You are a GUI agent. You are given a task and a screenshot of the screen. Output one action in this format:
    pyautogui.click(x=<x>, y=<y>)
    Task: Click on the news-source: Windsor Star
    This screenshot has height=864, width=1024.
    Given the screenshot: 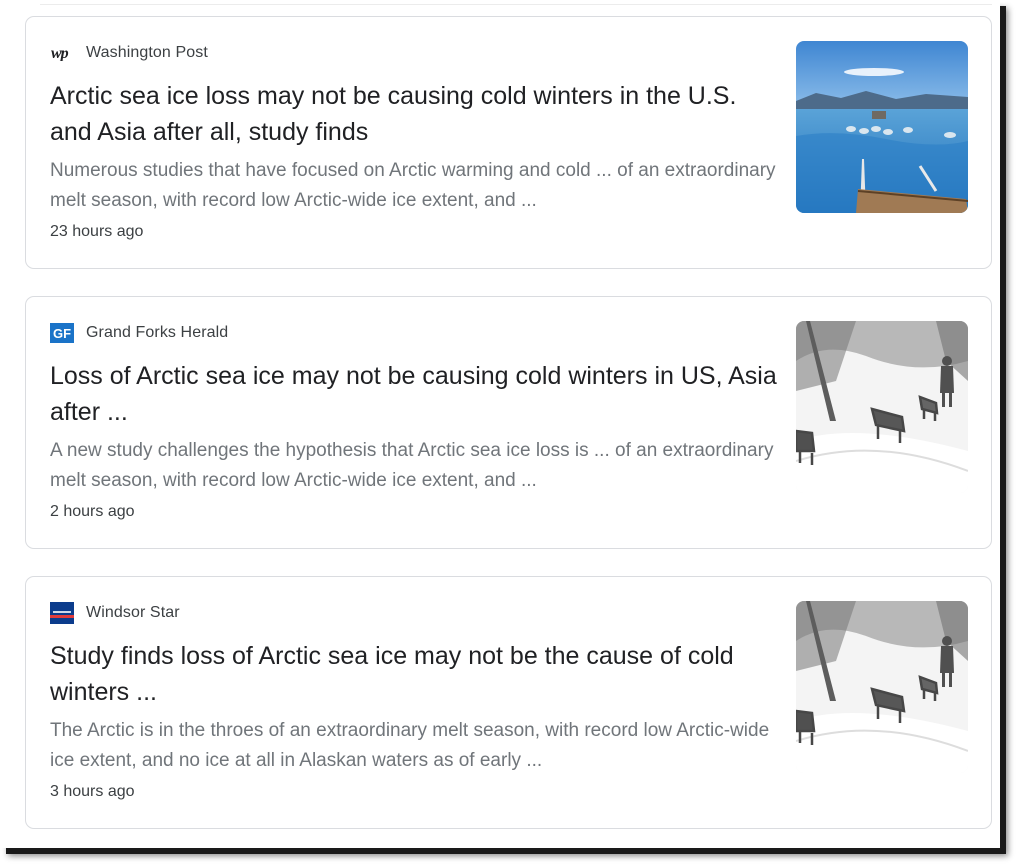 What is the action you would take?
    pyautogui.click(x=115, y=613)
    